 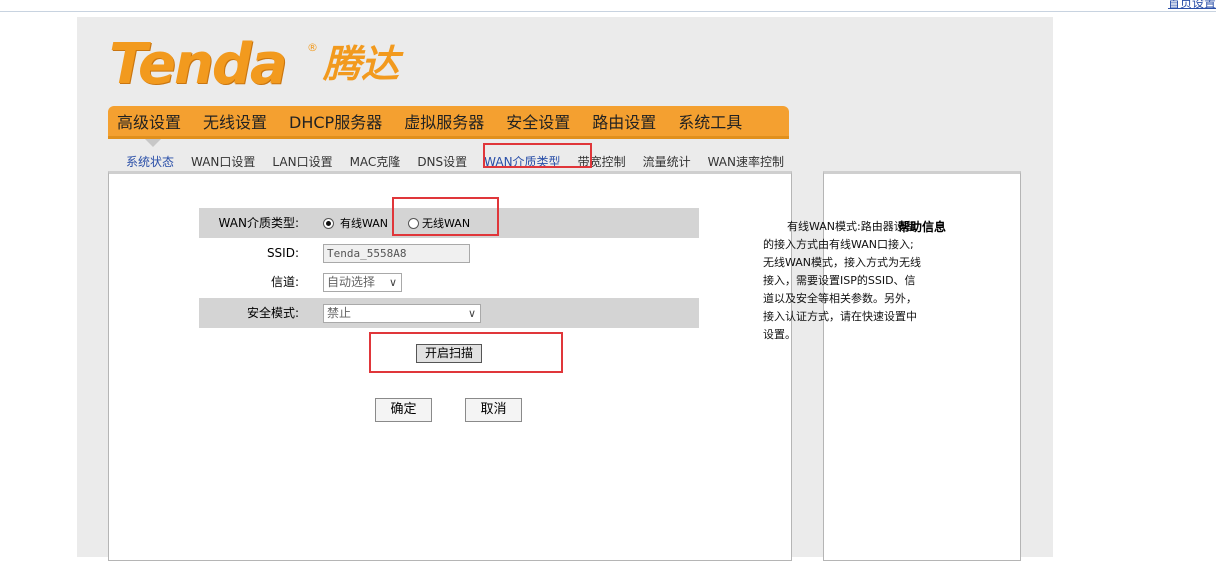 I want to click on nav-pointer-icon, so click(x=153, y=143).